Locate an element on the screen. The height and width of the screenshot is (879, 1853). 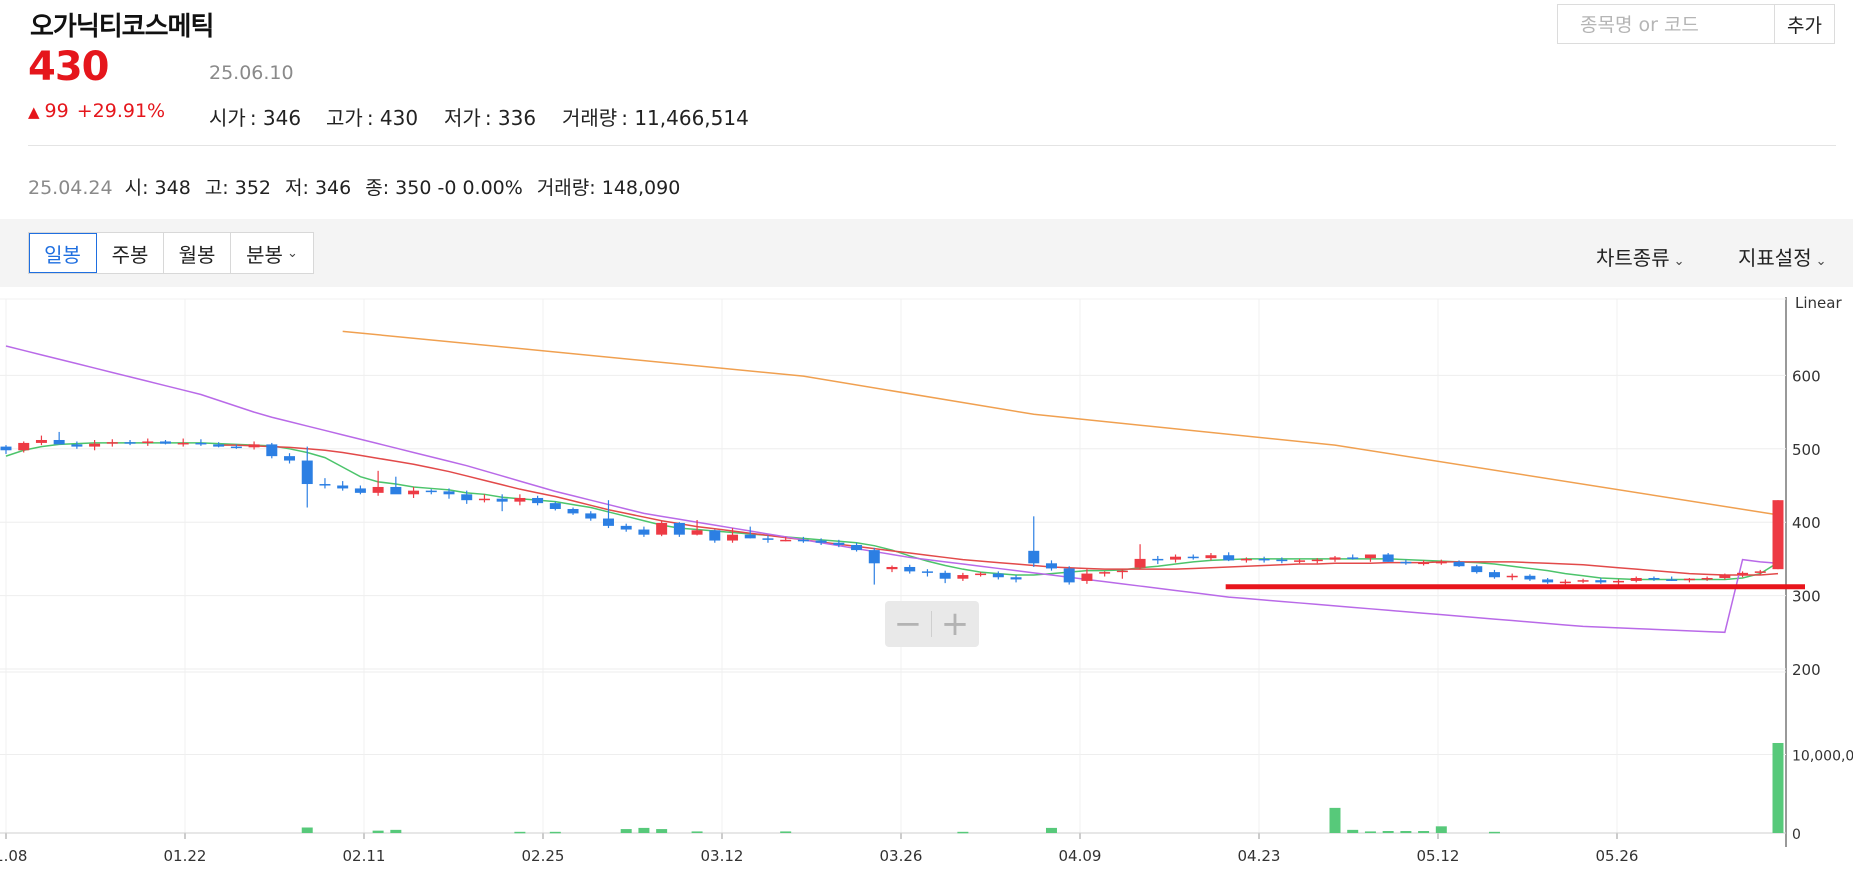
zoom-out-button: − is located at coordinates (908, 624).